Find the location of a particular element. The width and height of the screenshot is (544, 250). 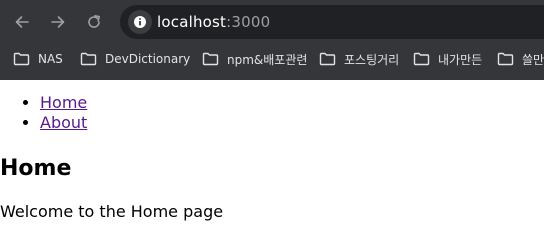

url-host: localhost is located at coordinates (192, 22).